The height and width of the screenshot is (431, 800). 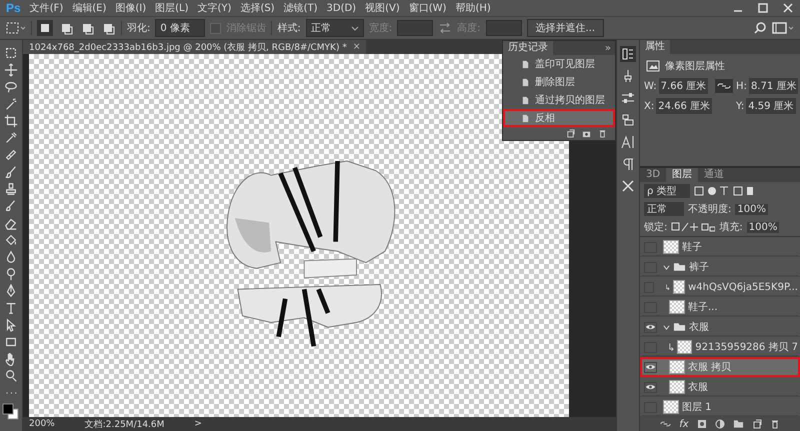 What do you see at coordinates (11, 104) in the screenshot?
I see `wand-icon` at bounding box center [11, 104].